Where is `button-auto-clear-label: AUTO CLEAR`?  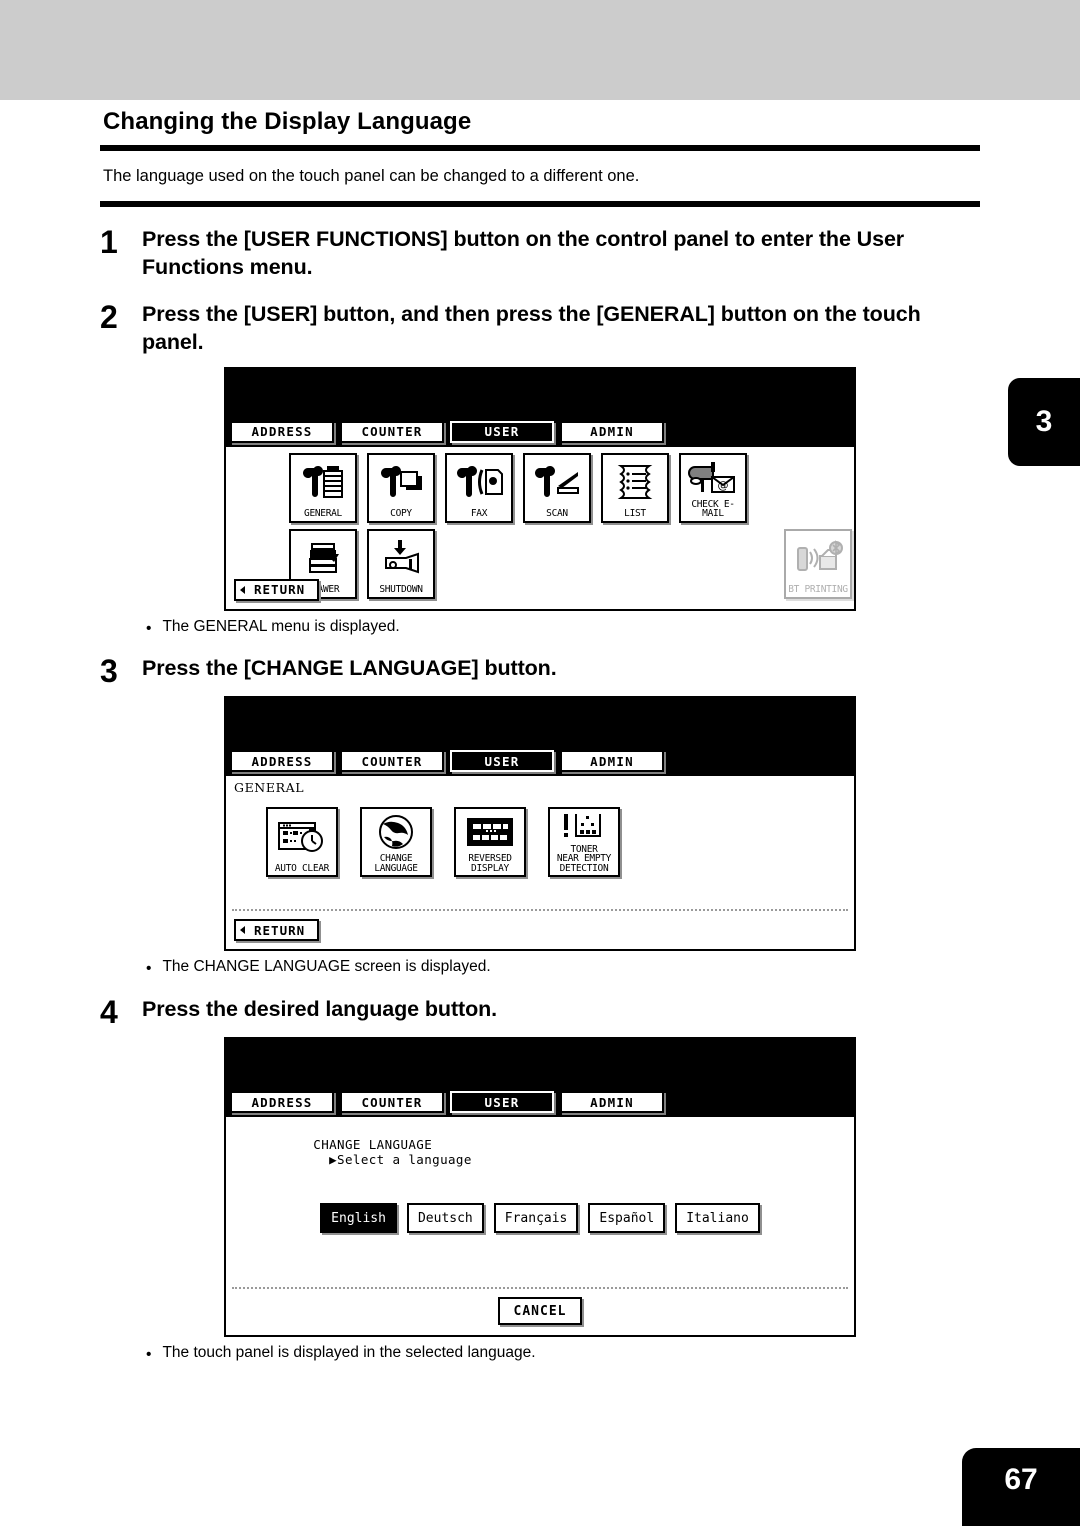 button-auto-clear-label: AUTO CLEAR is located at coordinates (302, 868).